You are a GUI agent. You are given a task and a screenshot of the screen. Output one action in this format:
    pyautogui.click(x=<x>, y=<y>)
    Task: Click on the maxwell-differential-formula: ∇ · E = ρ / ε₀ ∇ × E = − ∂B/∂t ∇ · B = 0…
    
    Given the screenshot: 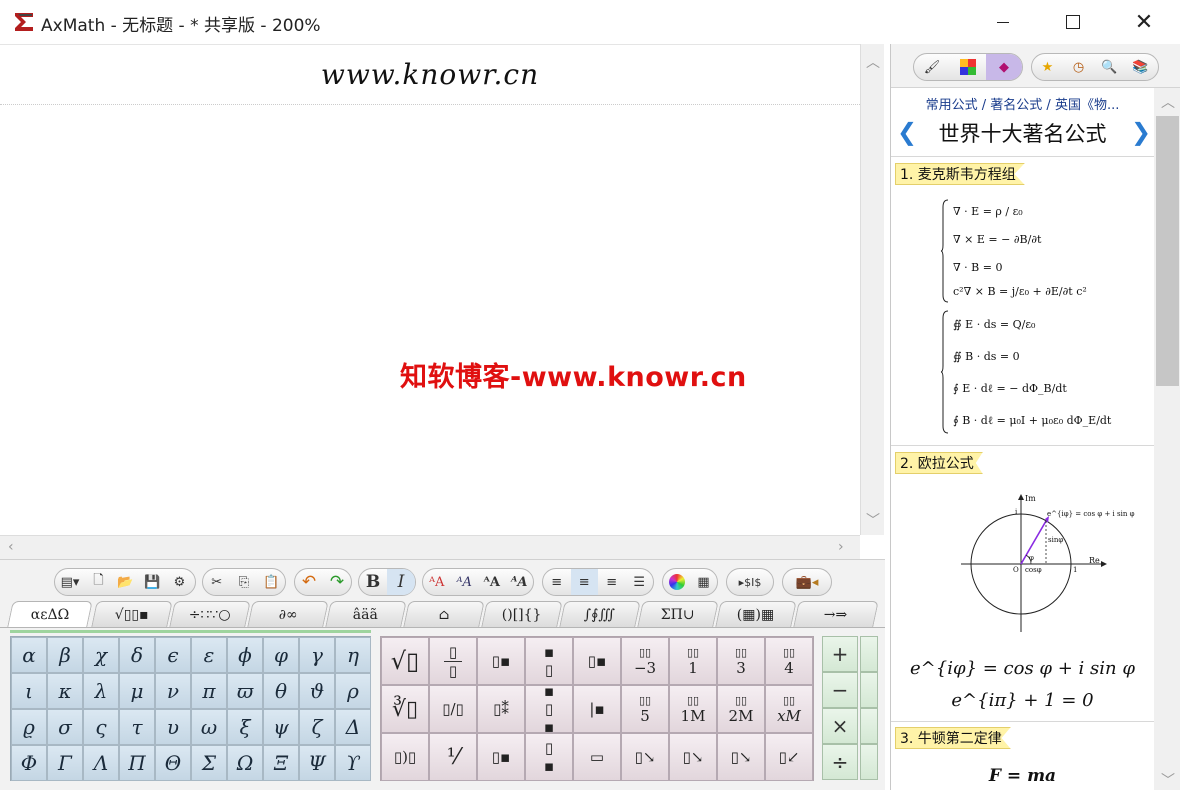 What is the action you would take?
    pyautogui.click(x=1046, y=251)
    